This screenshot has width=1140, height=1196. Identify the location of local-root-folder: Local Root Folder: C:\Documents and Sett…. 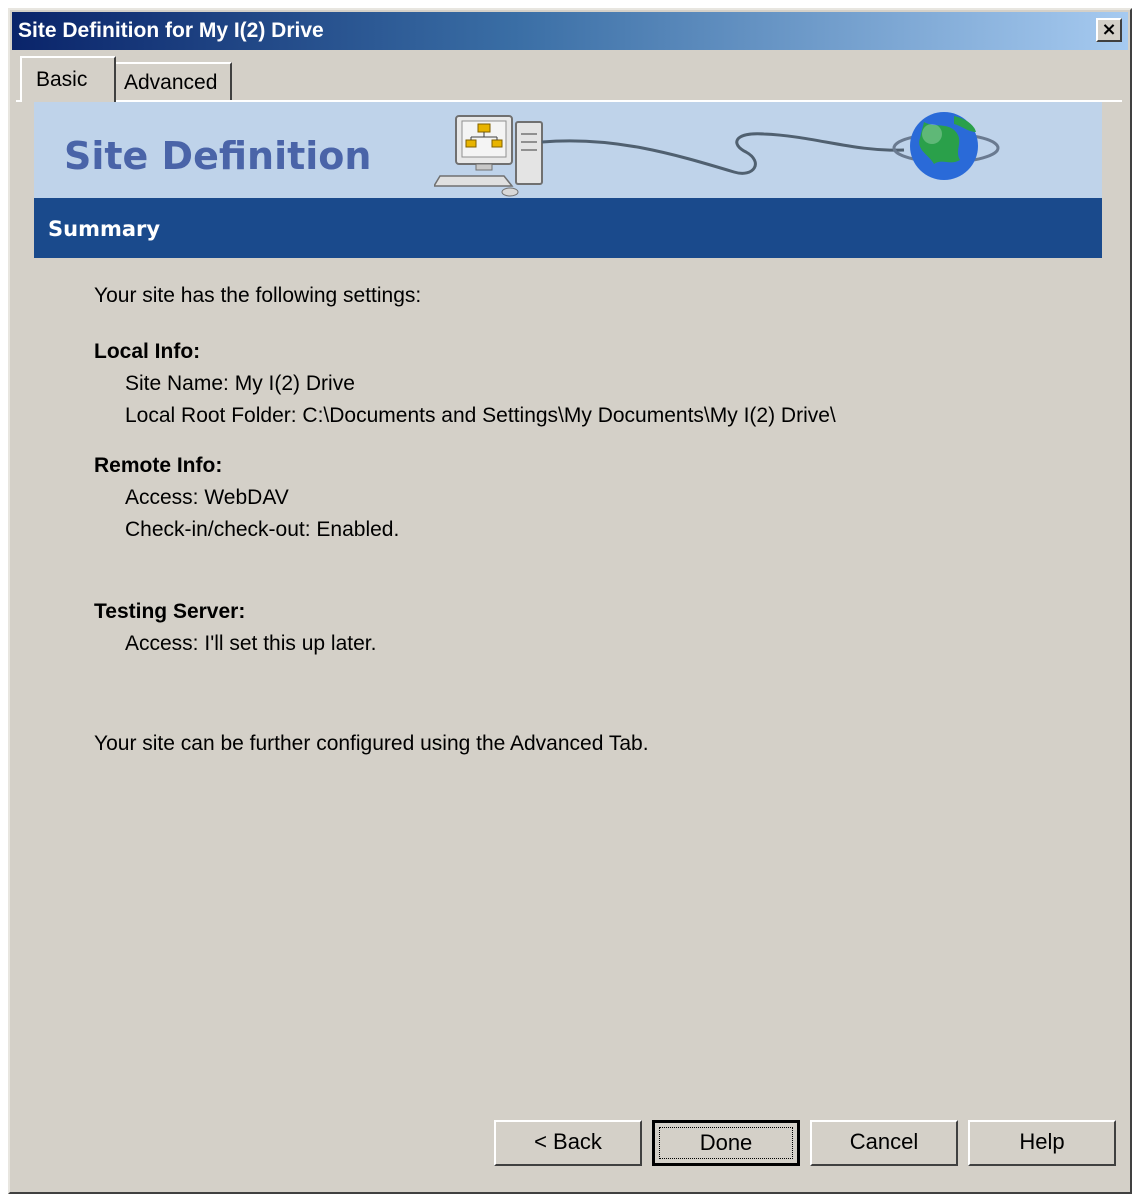
(480, 415).